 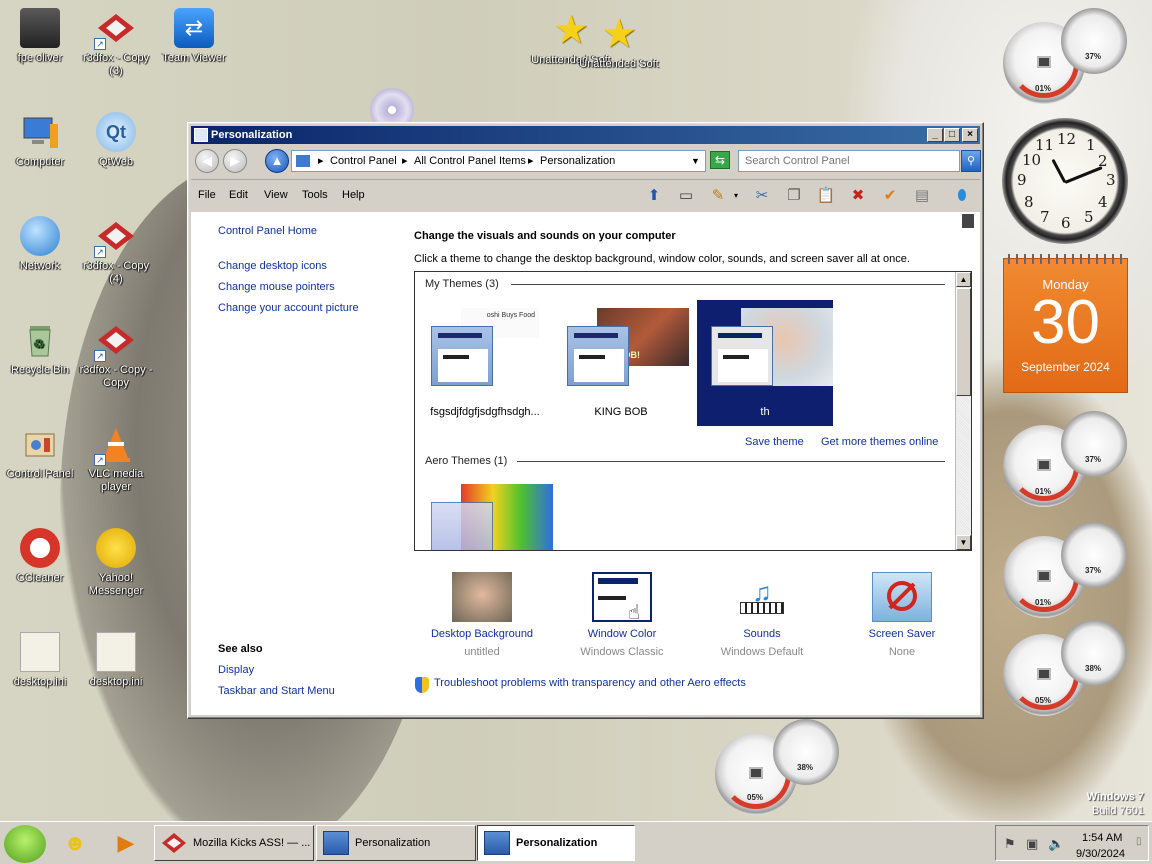 What do you see at coordinates (622, 615) in the screenshot?
I see `window-color-setting: ☝ Window Color Windows Classic` at bounding box center [622, 615].